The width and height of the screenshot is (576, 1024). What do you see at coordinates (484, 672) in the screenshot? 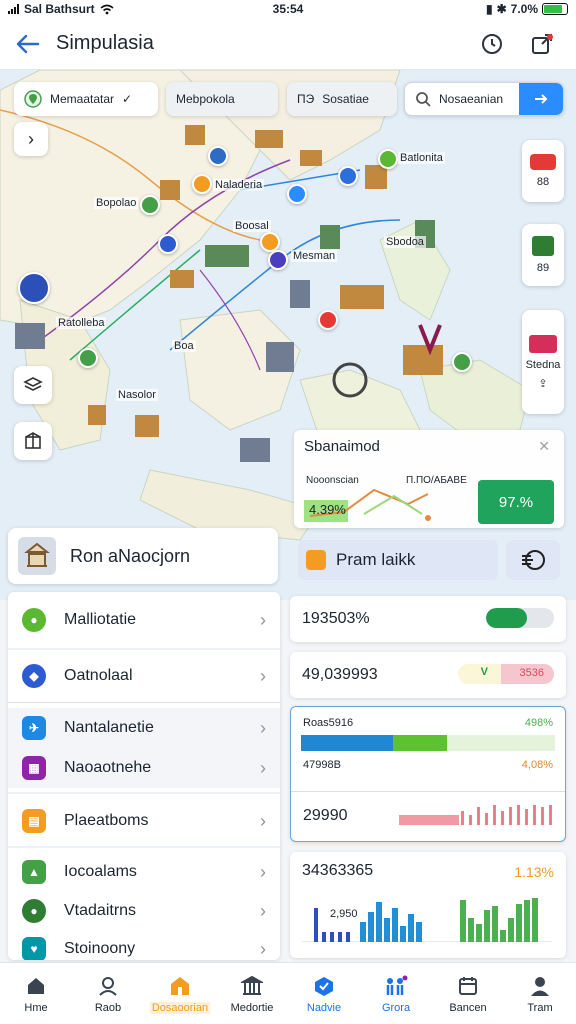
I see `stat-check: V` at bounding box center [484, 672].